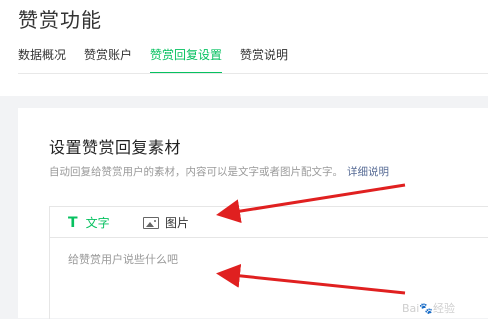 The width and height of the screenshot is (488, 319). What do you see at coordinates (264, 60) in the screenshot?
I see `tab-reward-description: 赞赏说明` at bounding box center [264, 60].